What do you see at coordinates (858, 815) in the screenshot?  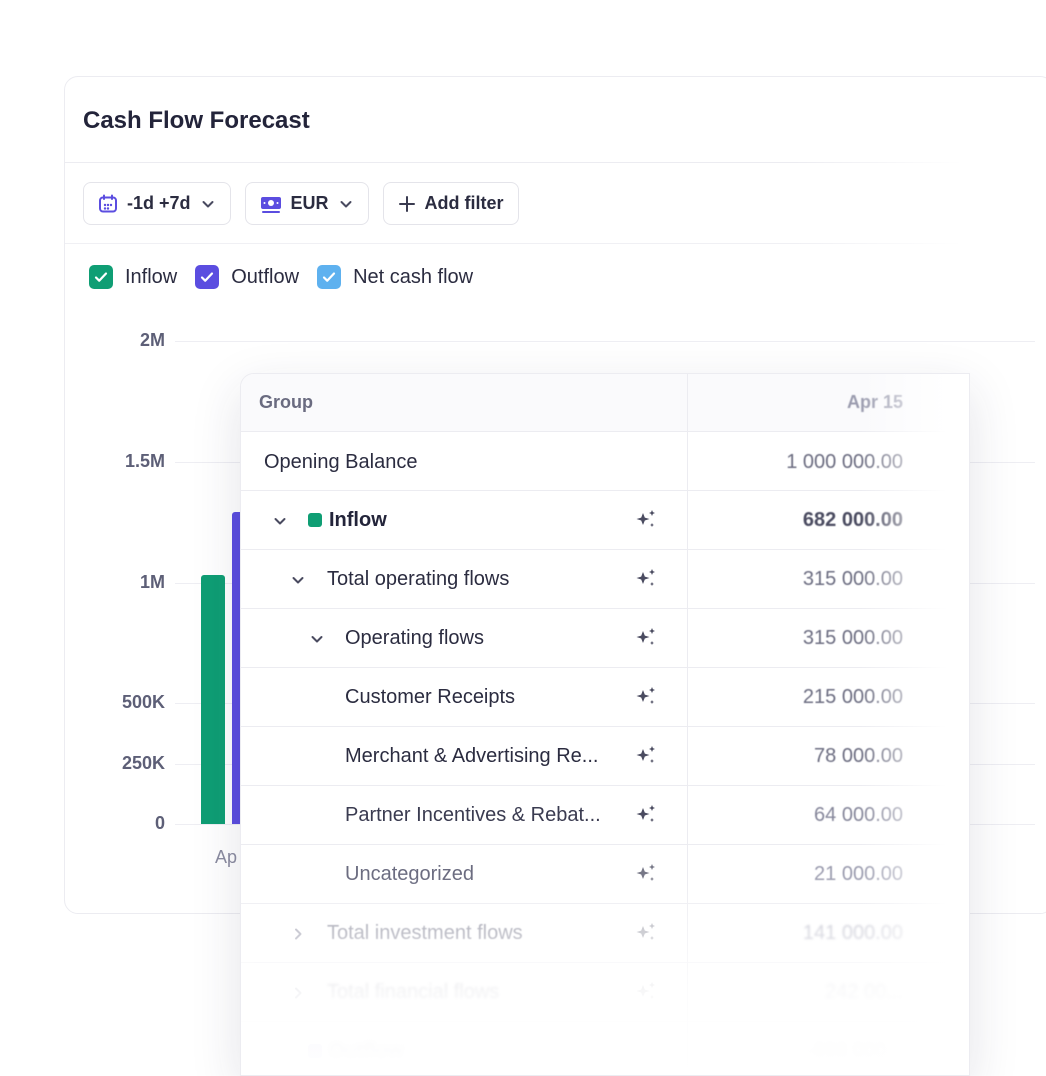 I see `row-value: 64 000.00` at bounding box center [858, 815].